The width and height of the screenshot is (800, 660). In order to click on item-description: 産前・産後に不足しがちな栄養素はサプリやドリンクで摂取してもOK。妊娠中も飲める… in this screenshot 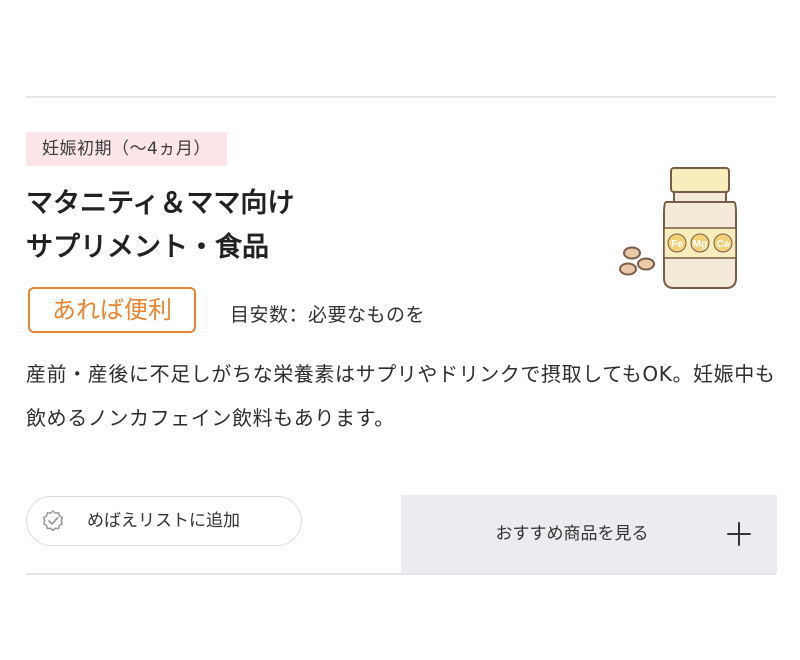, I will do `click(401, 396)`.